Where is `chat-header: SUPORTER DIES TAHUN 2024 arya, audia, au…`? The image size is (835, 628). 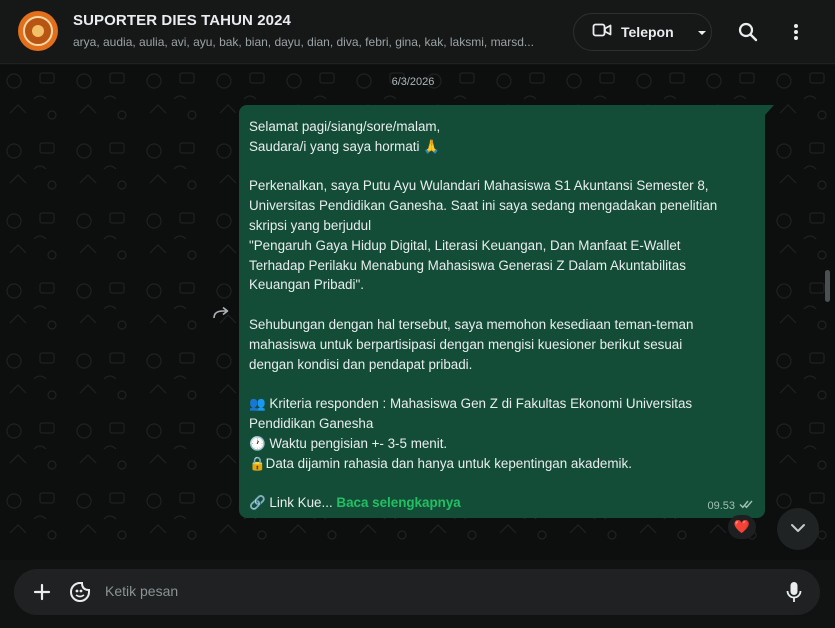
chat-header: SUPORTER DIES TAHUN 2024 arya, audia, au… is located at coordinates (417, 32).